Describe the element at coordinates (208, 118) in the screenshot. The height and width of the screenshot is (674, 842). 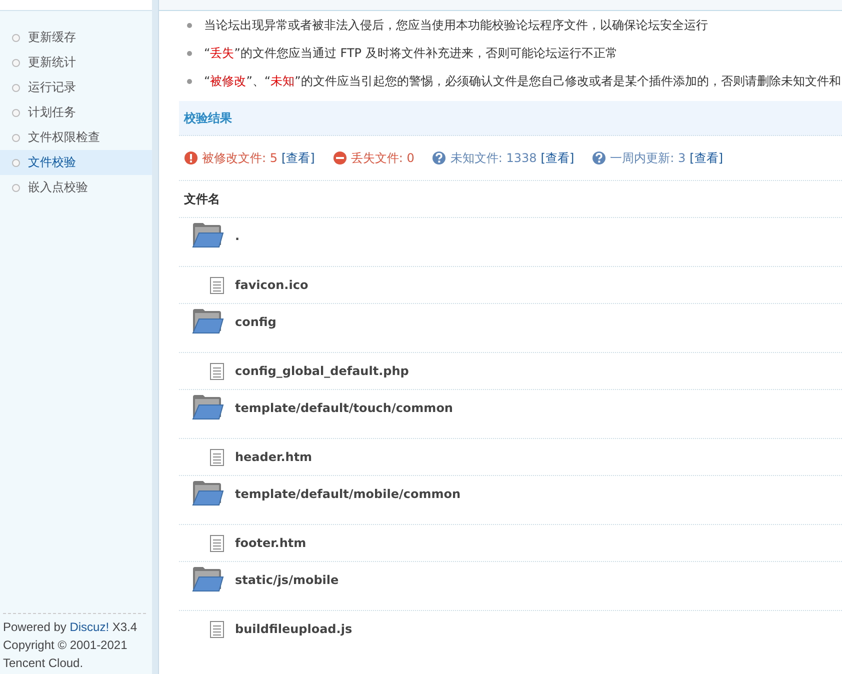
I see `section-title: 校验结果` at that location.